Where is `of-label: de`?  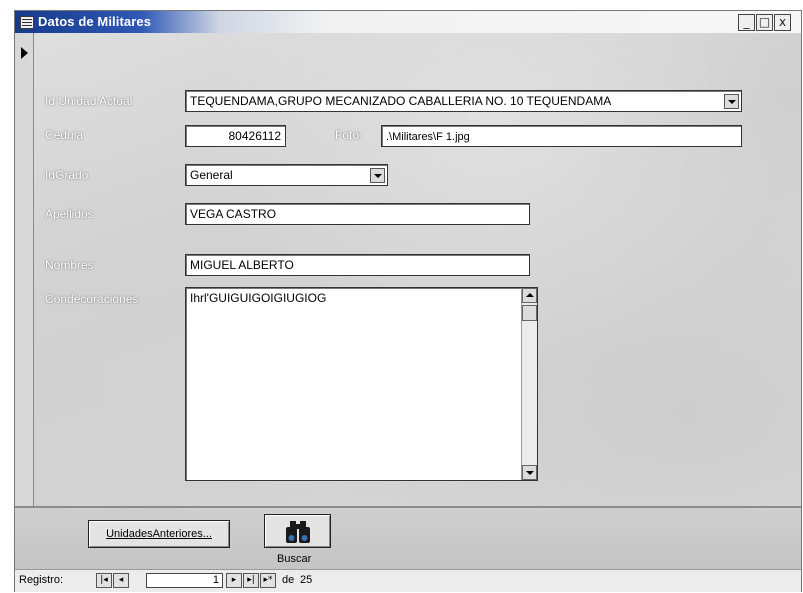
of-label: de is located at coordinates (288, 580).